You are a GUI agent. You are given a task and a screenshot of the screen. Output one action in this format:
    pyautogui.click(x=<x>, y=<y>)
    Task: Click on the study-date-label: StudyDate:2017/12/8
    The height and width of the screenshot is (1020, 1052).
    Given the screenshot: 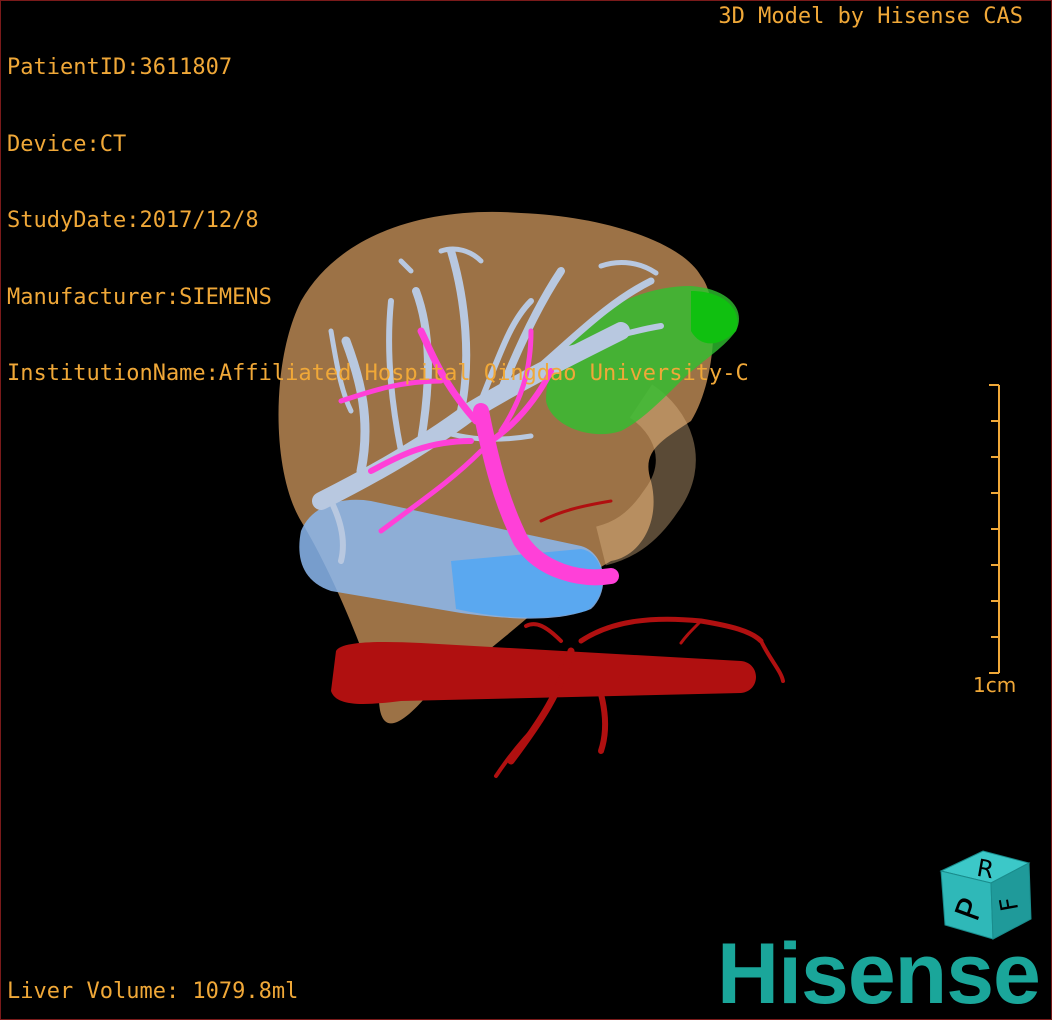 What is the action you would take?
    pyautogui.click(x=133, y=220)
    